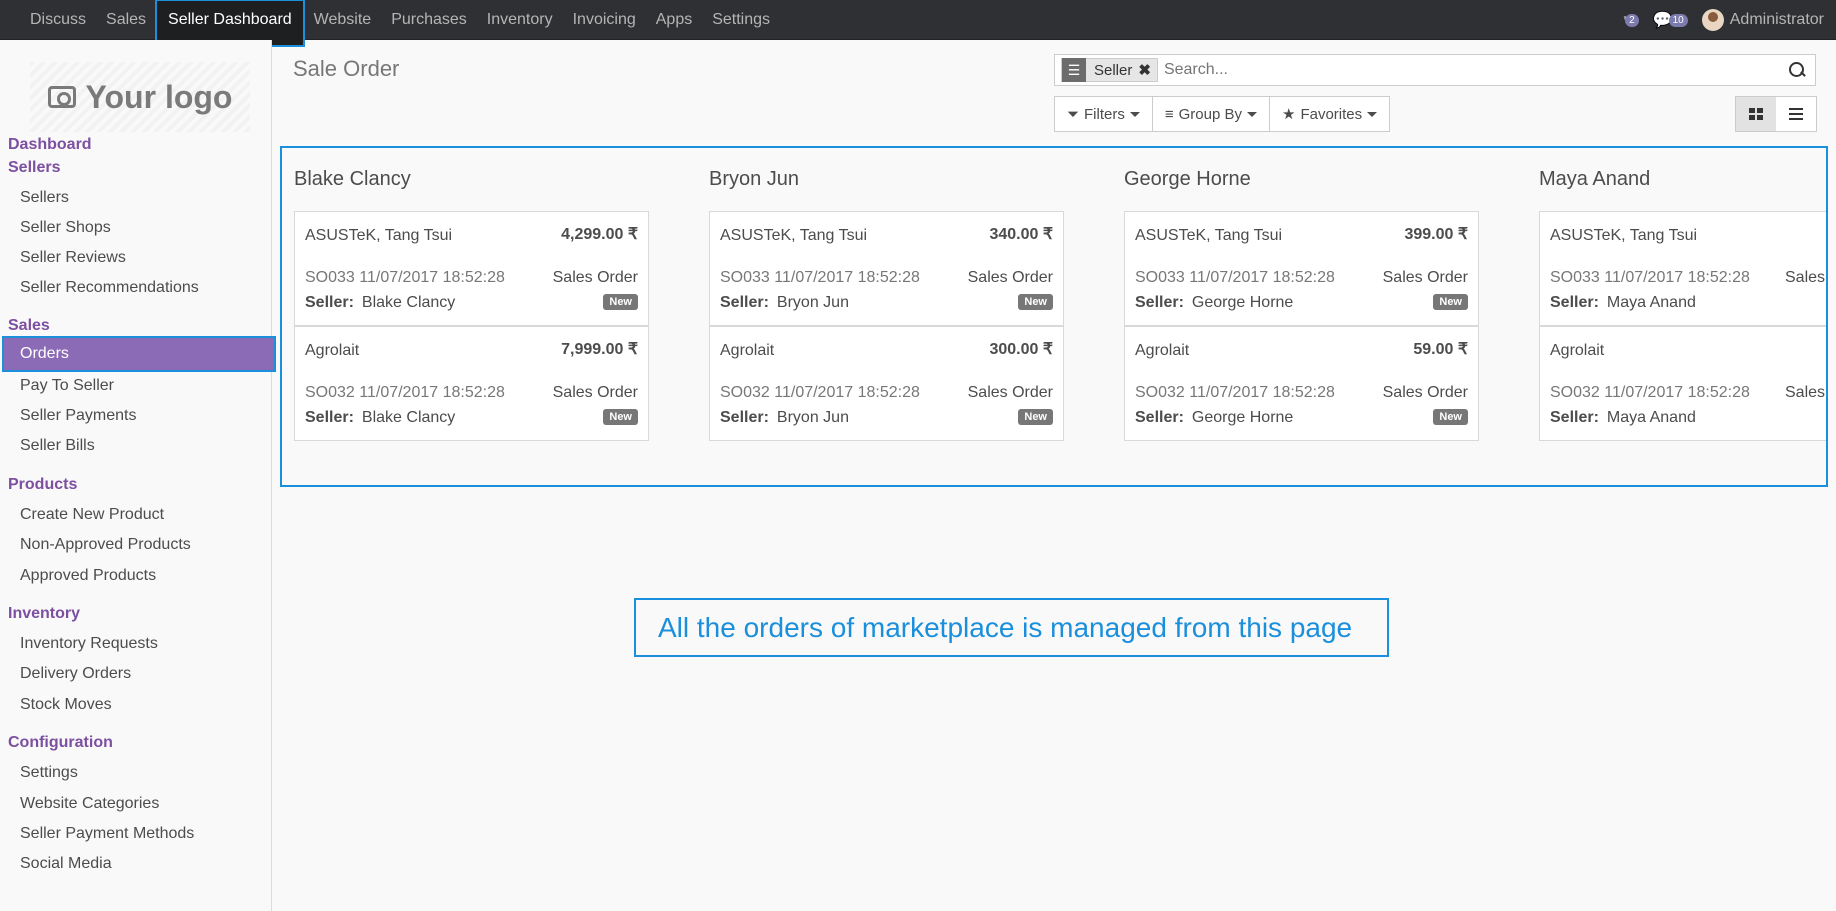 This screenshot has height=911, width=1836. What do you see at coordinates (604, 20) in the screenshot?
I see `menu-invoicing: Invoicing` at bounding box center [604, 20].